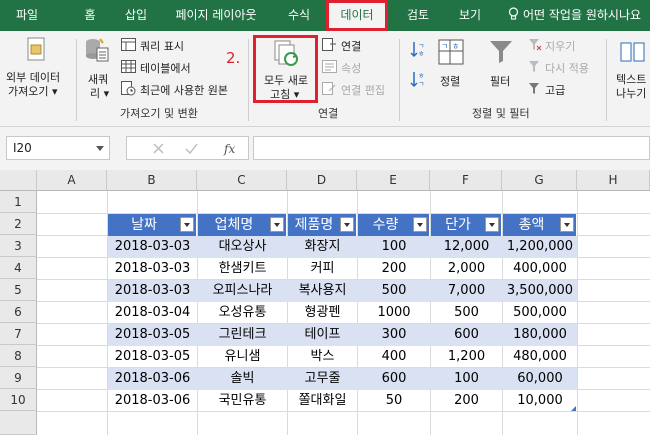  I want to click on cell-total: 3,500,000, so click(540, 291).